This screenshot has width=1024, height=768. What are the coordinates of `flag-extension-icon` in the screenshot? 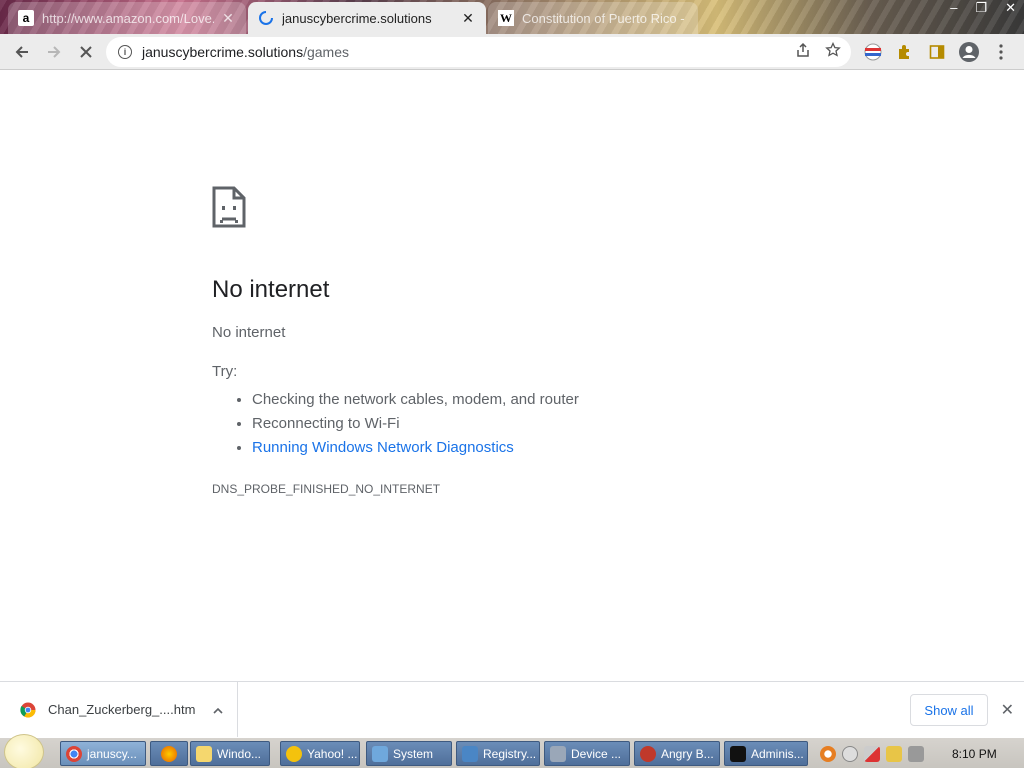 It's located at (873, 52).